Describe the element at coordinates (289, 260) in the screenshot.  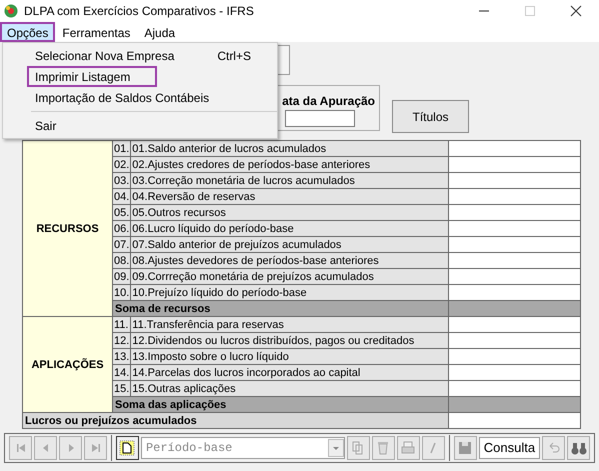
I see `description-cell: 08.Ajustes devedores de períodos-base anteriores` at that location.